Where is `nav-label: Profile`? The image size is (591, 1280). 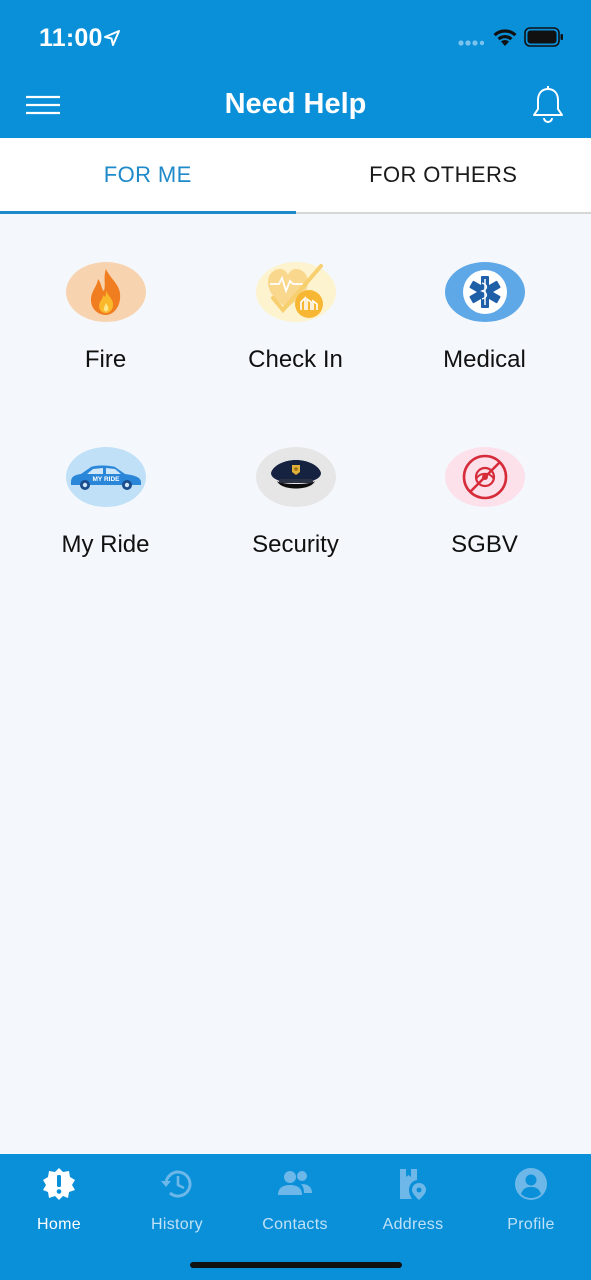
nav-label: Profile is located at coordinates (531, 1224).